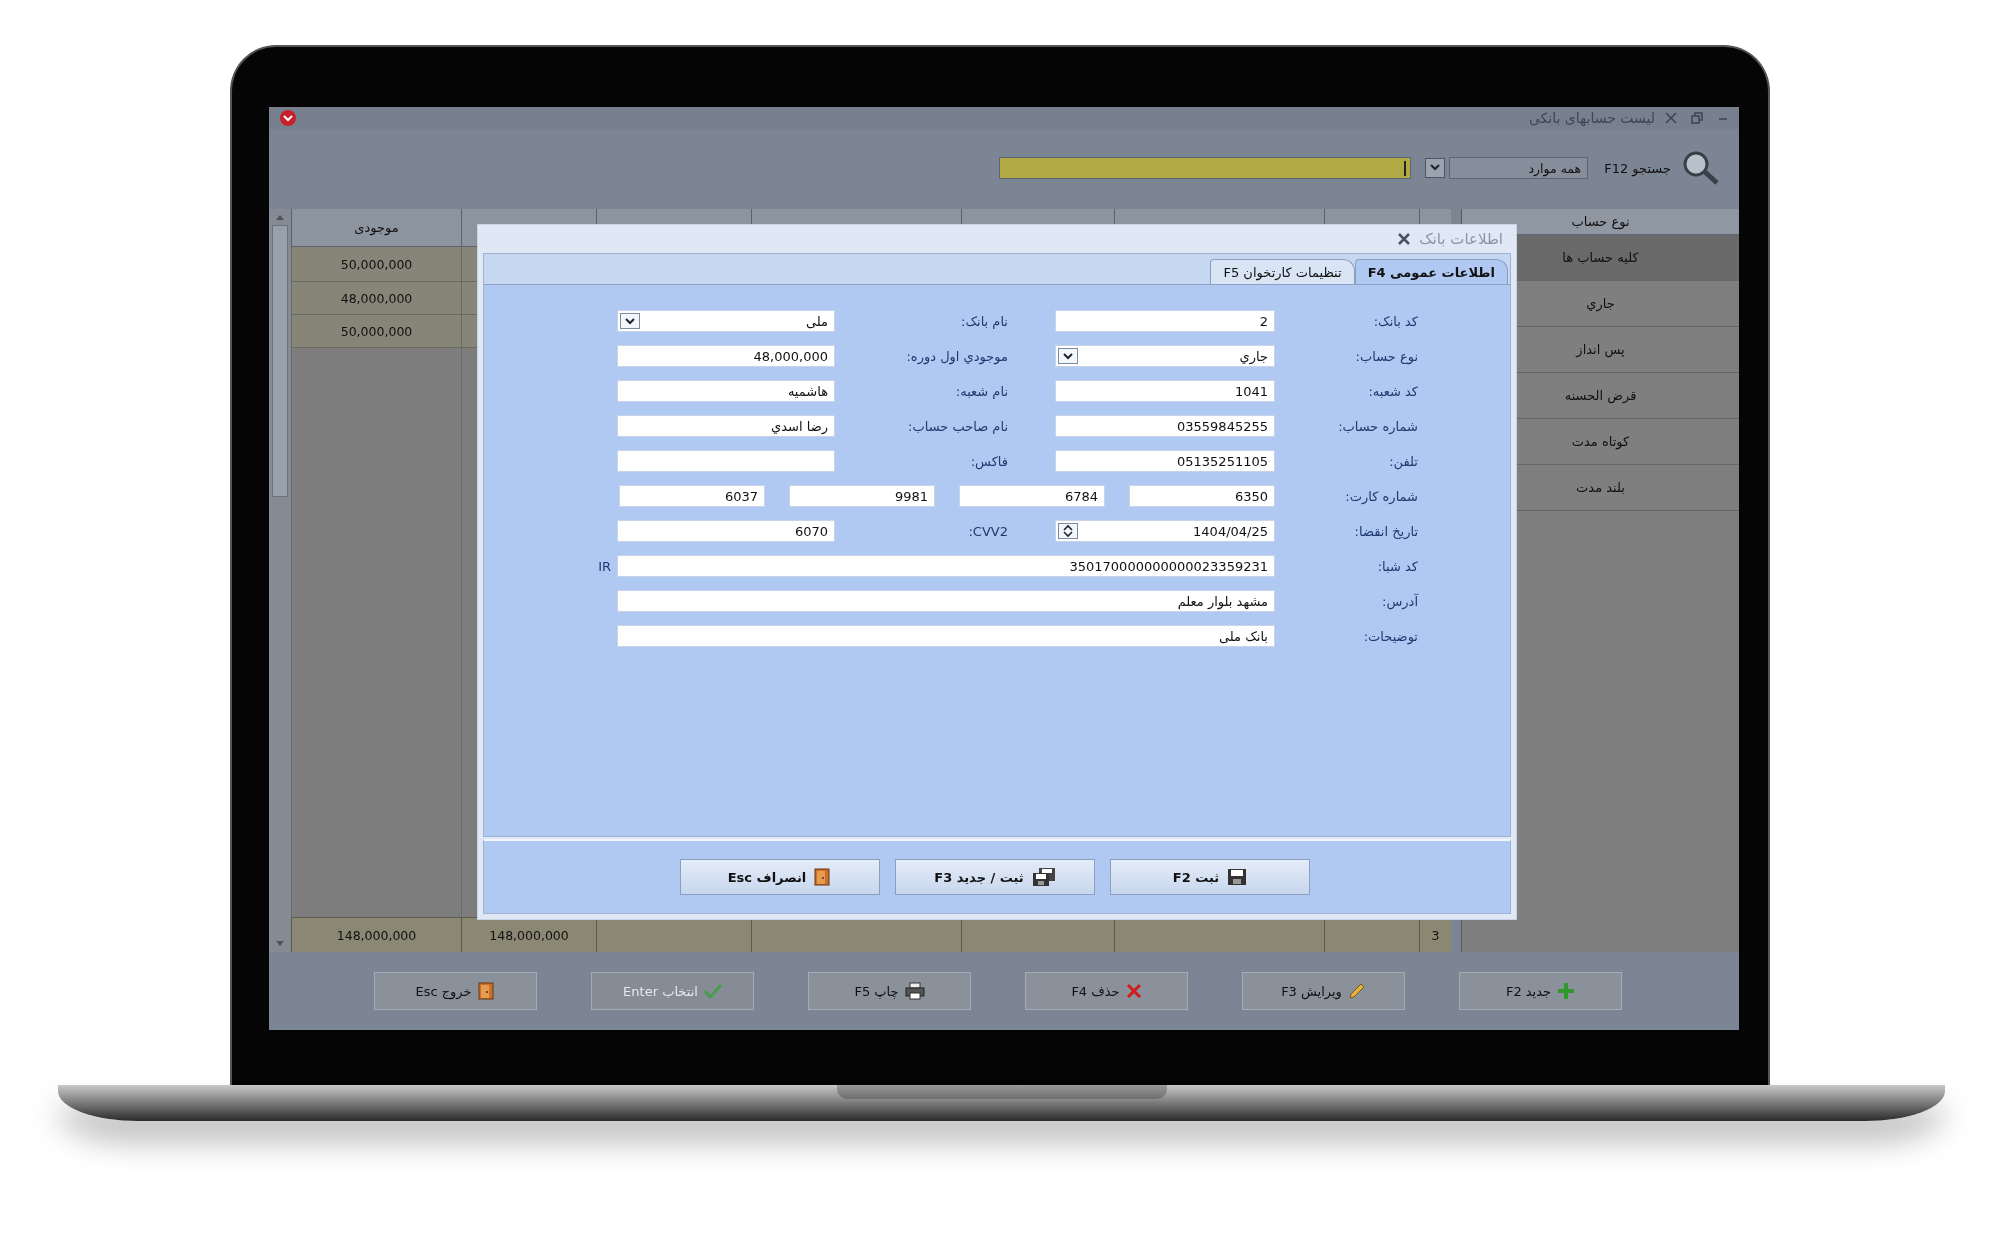 This screenshot has height=1247, width=2000. What do you see at coordinates (1393, 391) in the screenshot?
I see `field-label: کد شعبه:` at bounding box center [1393, 391].